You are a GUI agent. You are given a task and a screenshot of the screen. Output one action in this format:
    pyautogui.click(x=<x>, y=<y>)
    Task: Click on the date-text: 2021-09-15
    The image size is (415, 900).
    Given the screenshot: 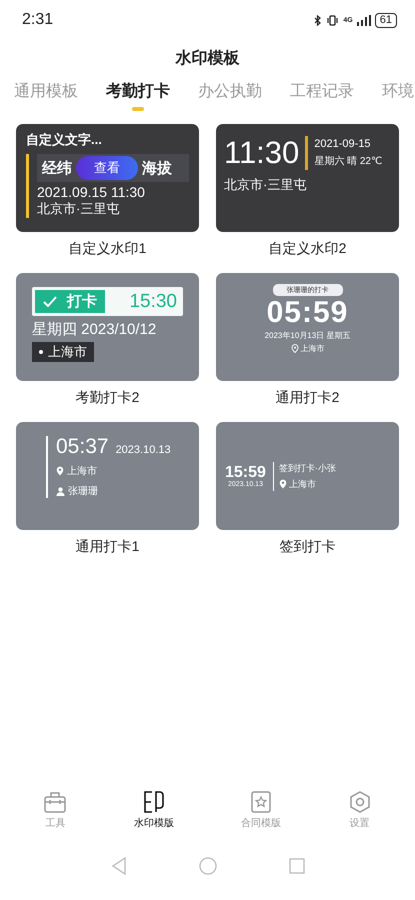 What is the action you would take?
    pyautogui.click(x=343, y=144)
    